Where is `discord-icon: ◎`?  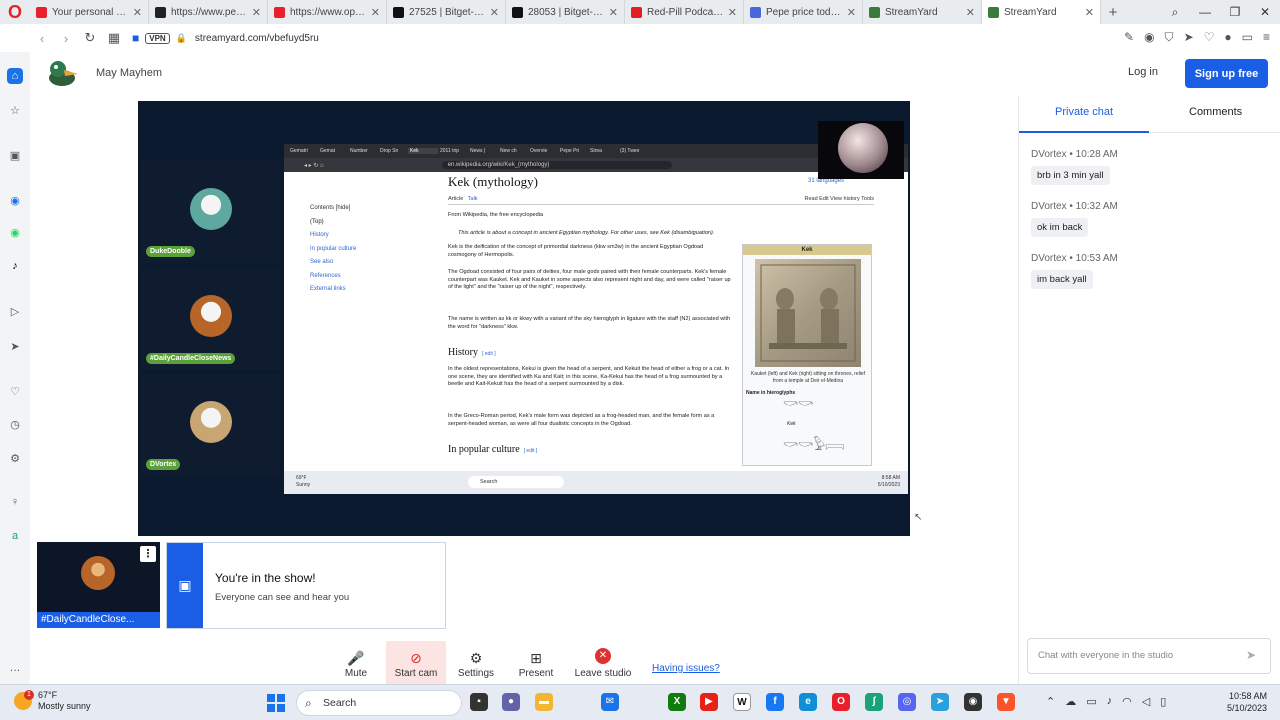 discord-icon: ◎ is located at coordinates (907, 702).